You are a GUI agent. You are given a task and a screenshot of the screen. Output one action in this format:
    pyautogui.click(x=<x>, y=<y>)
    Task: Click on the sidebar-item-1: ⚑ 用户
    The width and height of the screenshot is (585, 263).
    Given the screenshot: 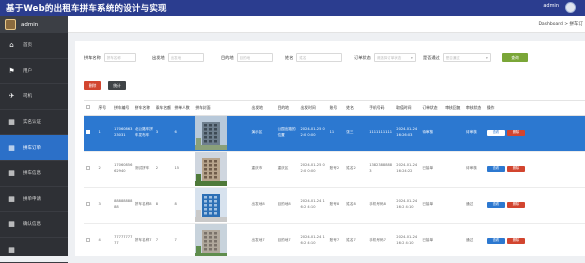 What is the action you would take?
    pyautogui.click(x=34, y=72)
    